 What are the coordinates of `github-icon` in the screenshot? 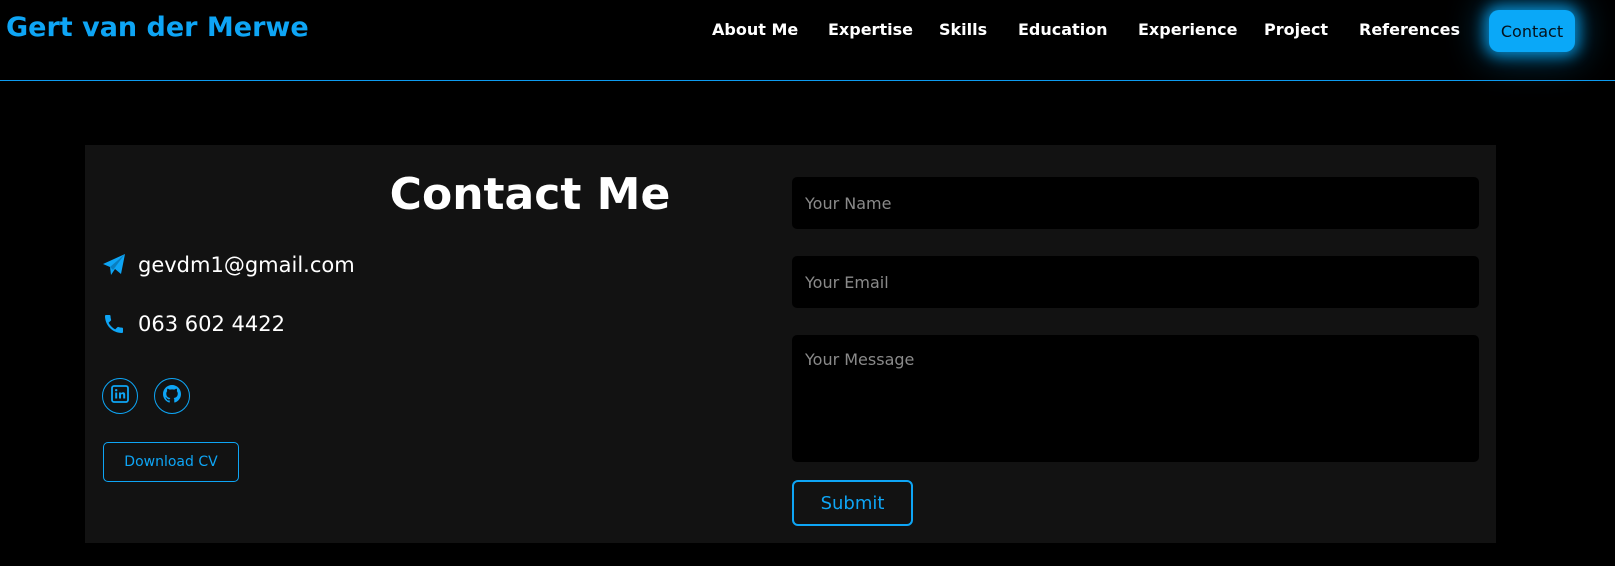 It's located at (172, 396).